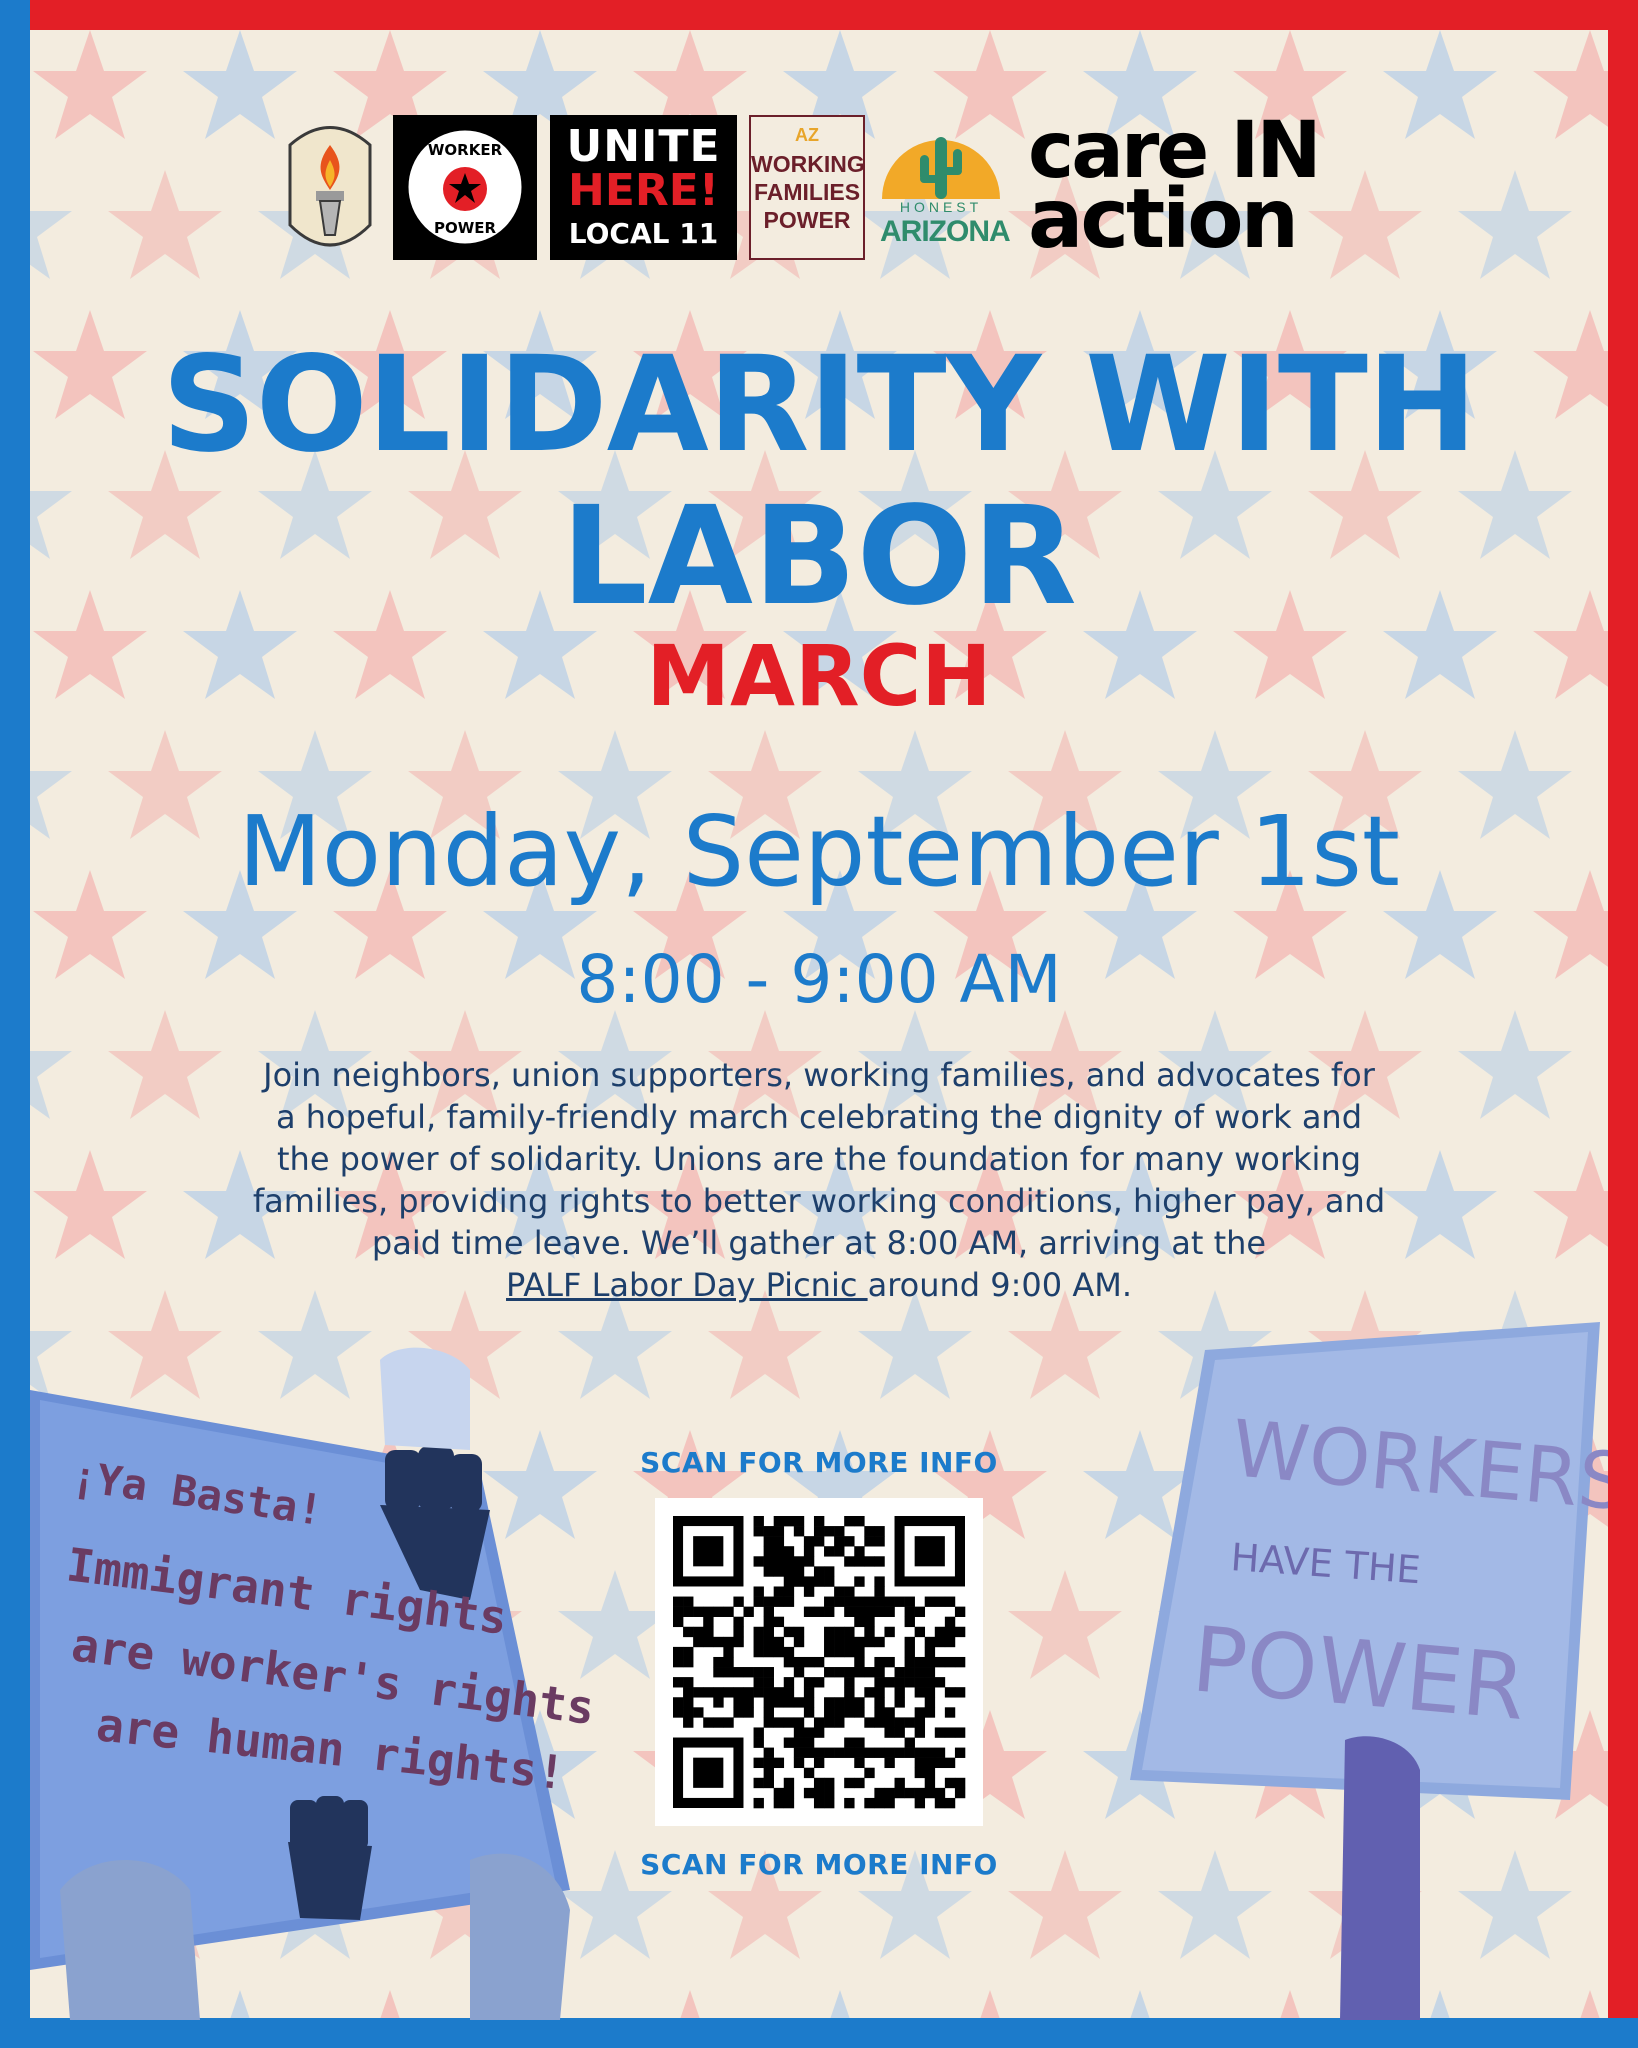 This screenshot has width=1638, height=2048. I want to click on scan-label-bottom: SCAN FOR MORE INFO, so click(819, 1864).